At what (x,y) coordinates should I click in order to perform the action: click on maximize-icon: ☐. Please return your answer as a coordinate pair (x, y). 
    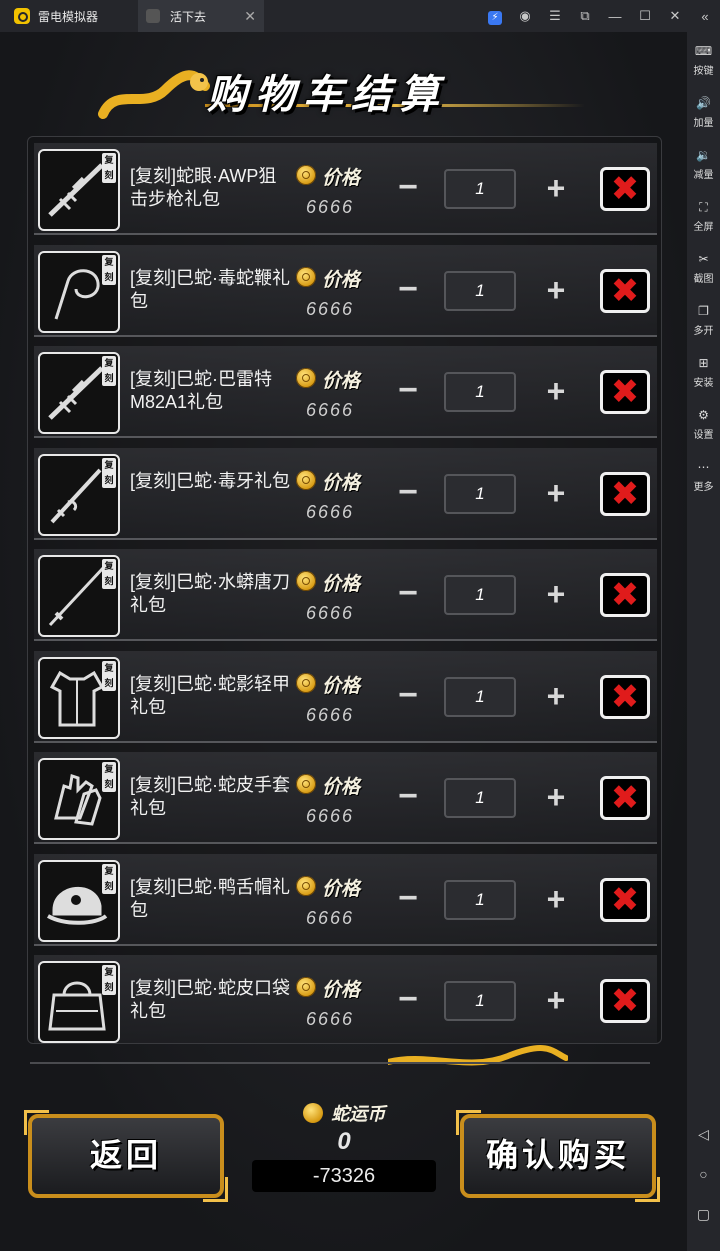
    Looking at the image, I should click on (645, 16).